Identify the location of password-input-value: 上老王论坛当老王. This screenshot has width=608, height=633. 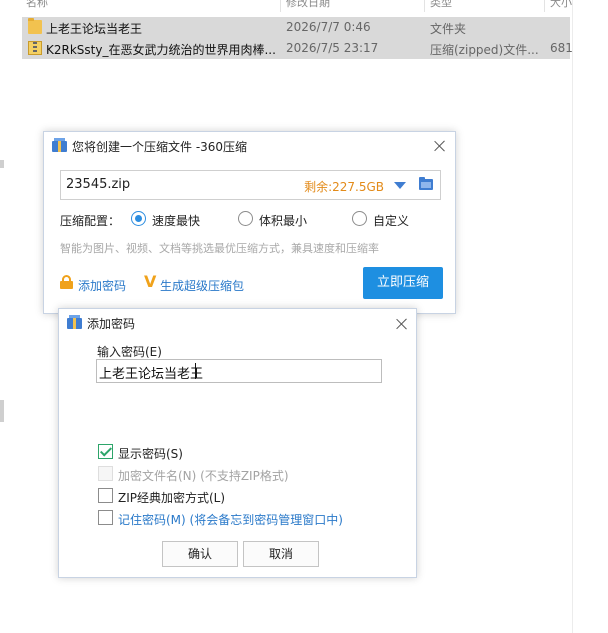
(151, 374).